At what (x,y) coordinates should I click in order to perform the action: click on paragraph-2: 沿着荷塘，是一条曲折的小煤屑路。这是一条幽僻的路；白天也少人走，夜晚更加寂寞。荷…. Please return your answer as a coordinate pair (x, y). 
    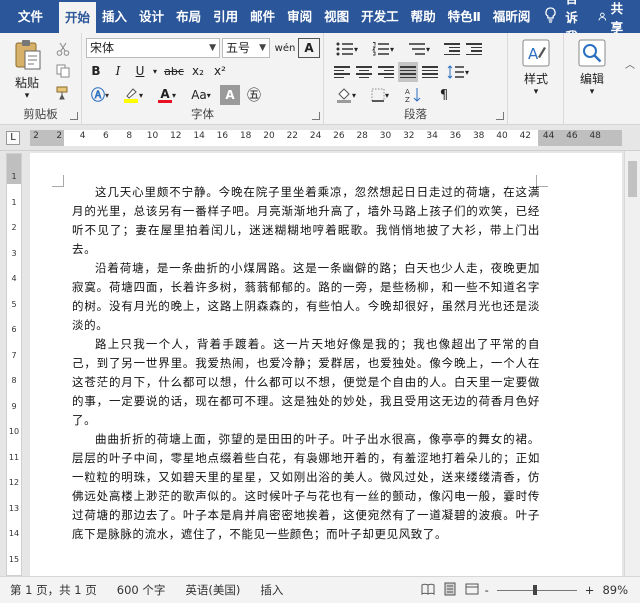
    Looking at the image, I should click on (306, 297).